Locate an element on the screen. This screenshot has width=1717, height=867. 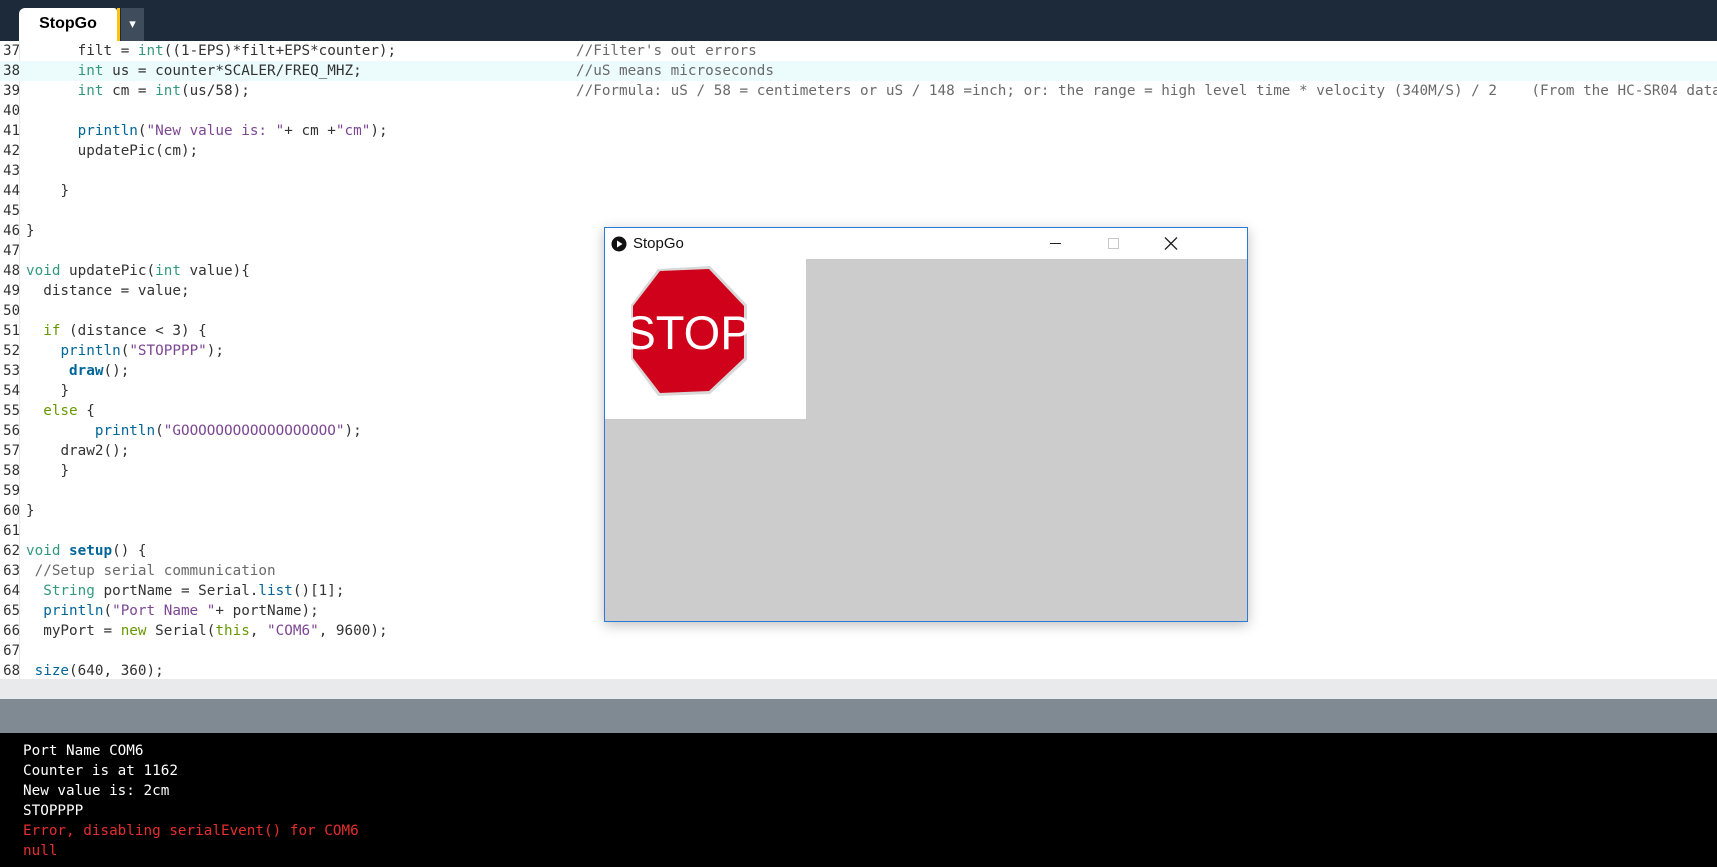
code-text: draw(); is located at coordinates (77, 371).